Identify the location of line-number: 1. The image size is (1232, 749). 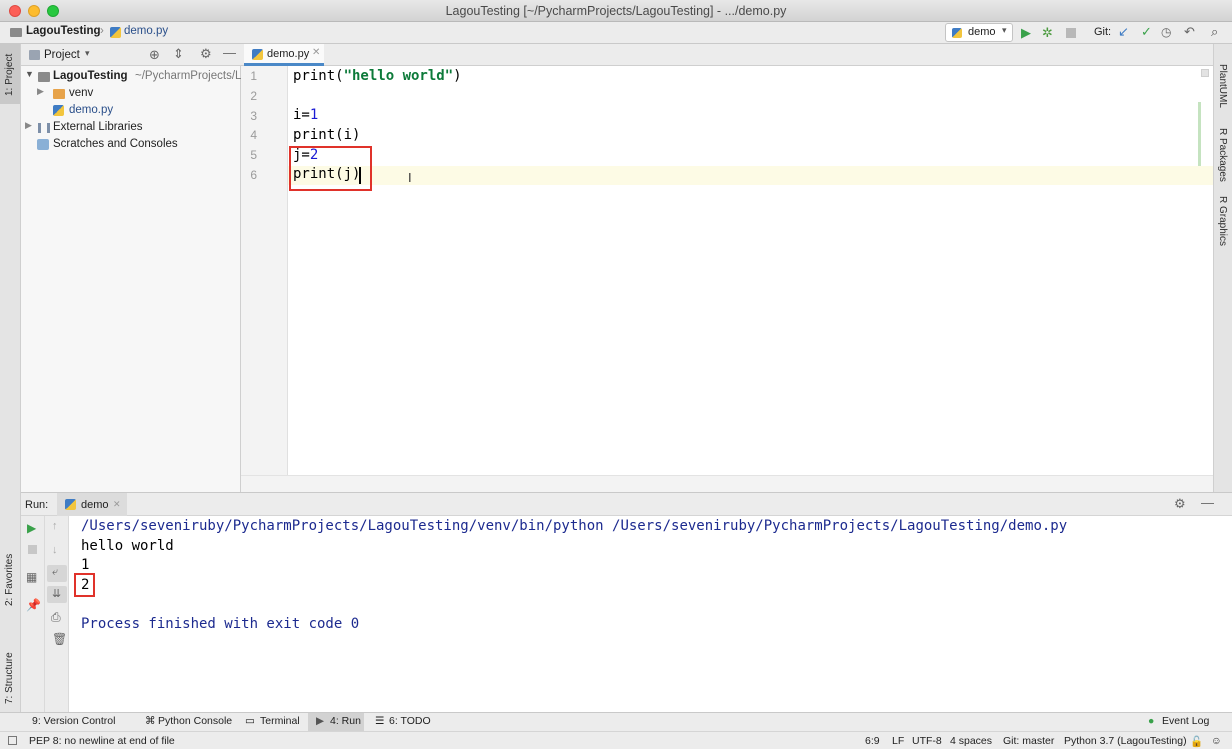
(253, 76).